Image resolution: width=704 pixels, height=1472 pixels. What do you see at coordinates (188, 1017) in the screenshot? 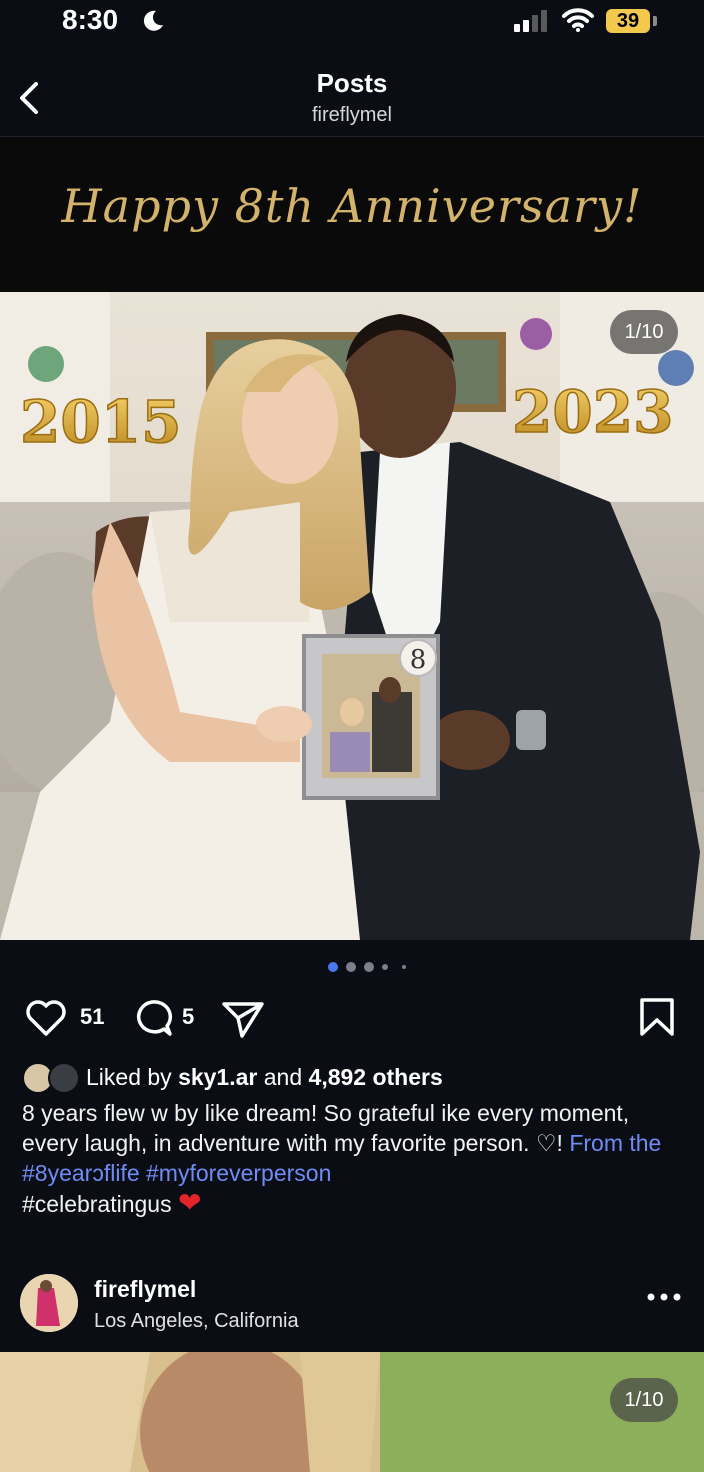
I see `comment-count: 5` at bounding box center [188, 1017].